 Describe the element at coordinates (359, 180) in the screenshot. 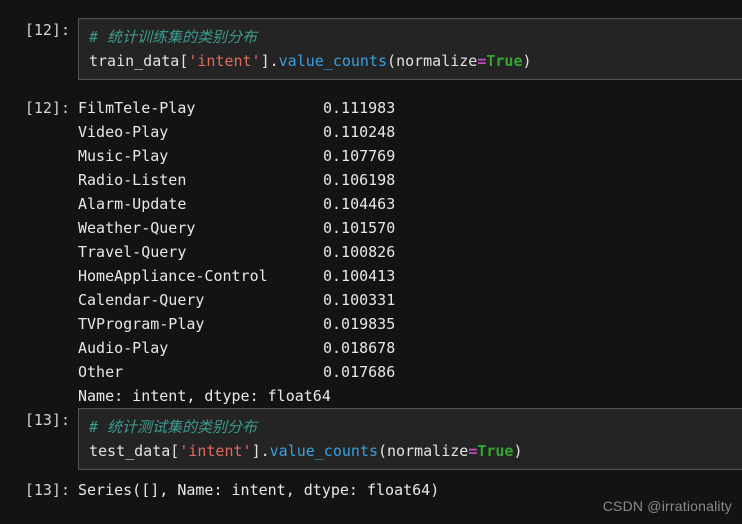

I see `output-row-value: 0.106198` at that location.